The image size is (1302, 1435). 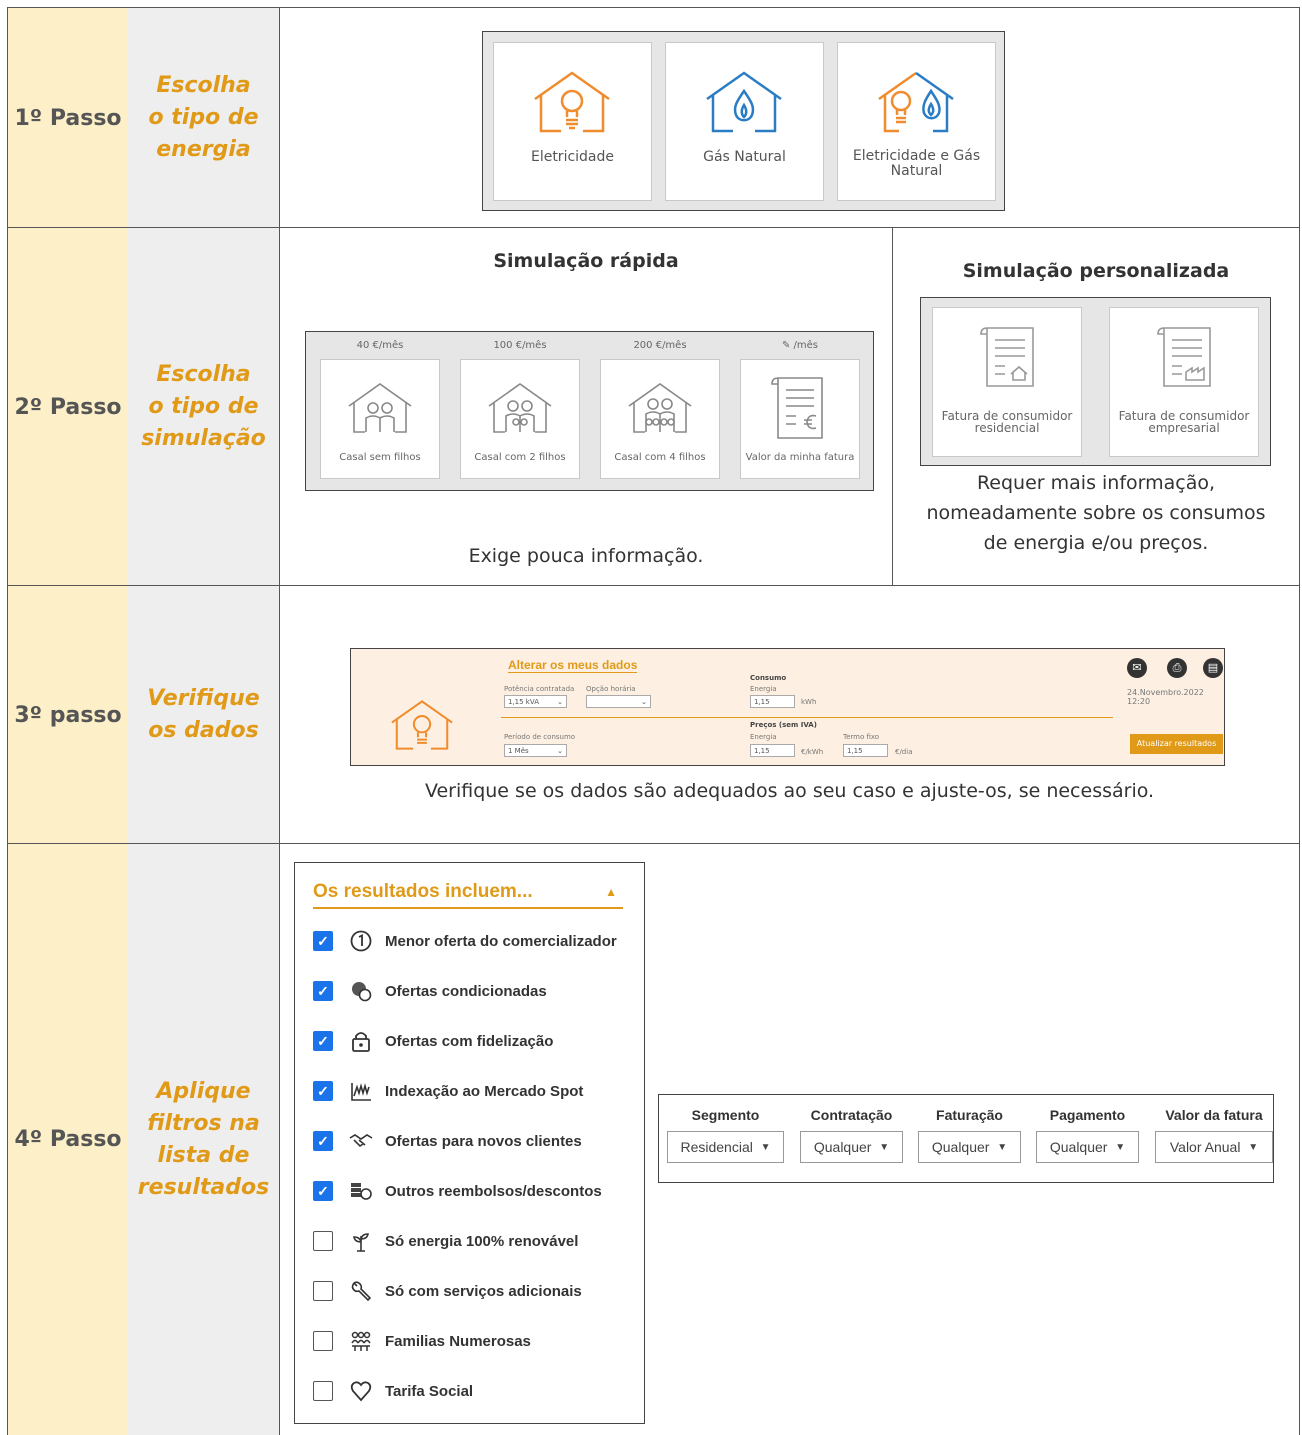 I want to click on filter-header: Segmento, so click(x=725, y=1115).